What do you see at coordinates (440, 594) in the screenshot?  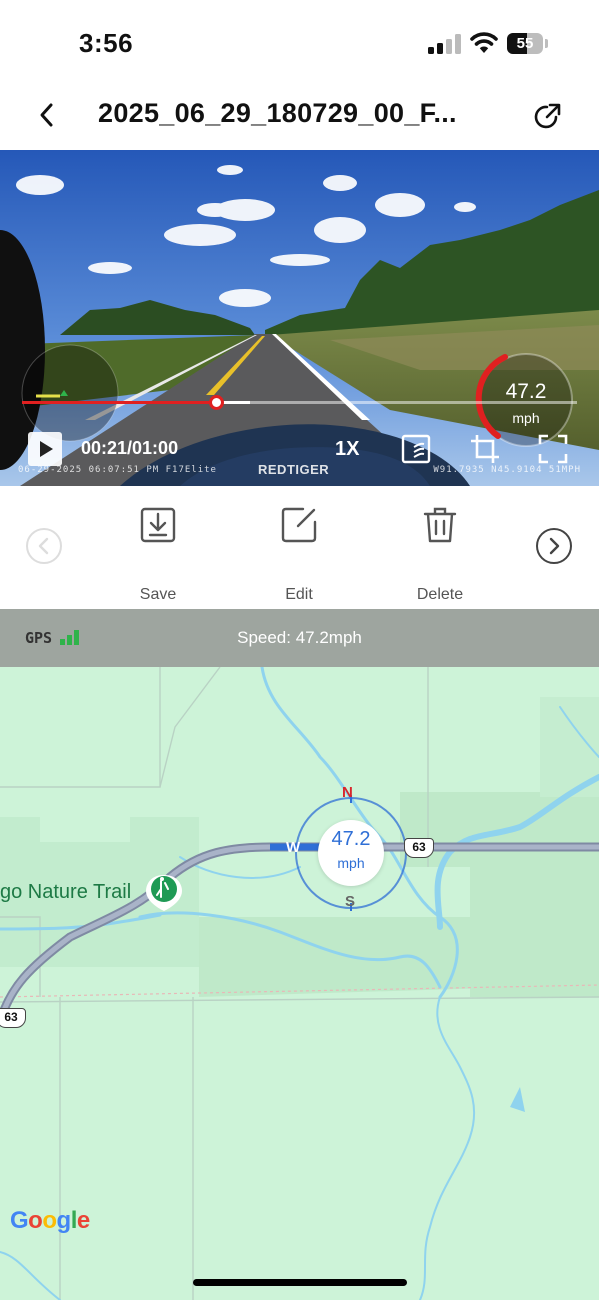 I see `delete-label: Delete` at bounding box center [440, 594].